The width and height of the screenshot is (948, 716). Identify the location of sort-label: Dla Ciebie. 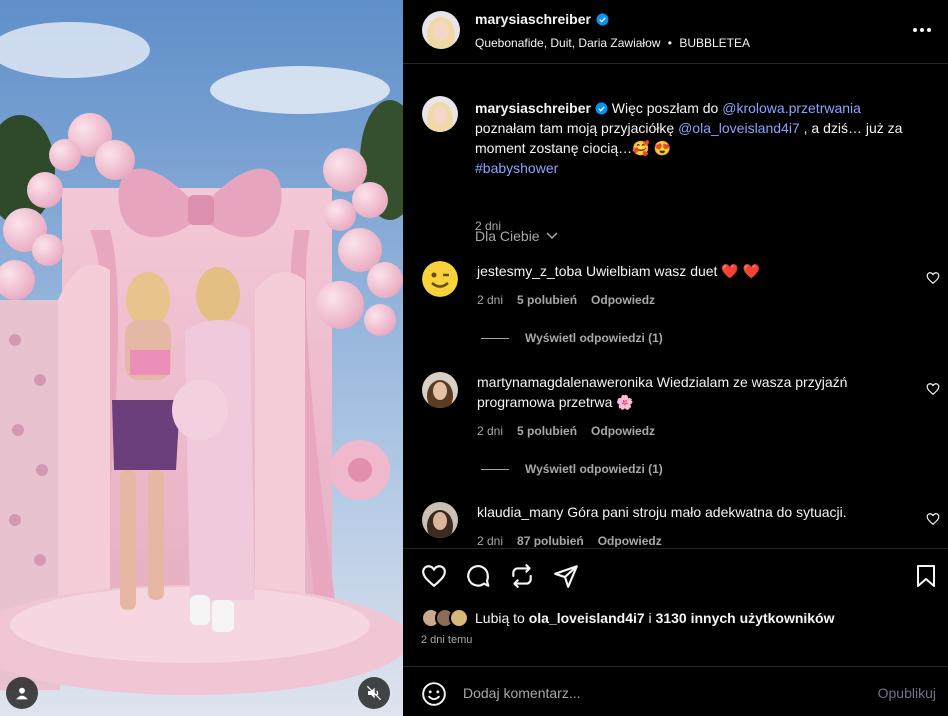
(507, 236).